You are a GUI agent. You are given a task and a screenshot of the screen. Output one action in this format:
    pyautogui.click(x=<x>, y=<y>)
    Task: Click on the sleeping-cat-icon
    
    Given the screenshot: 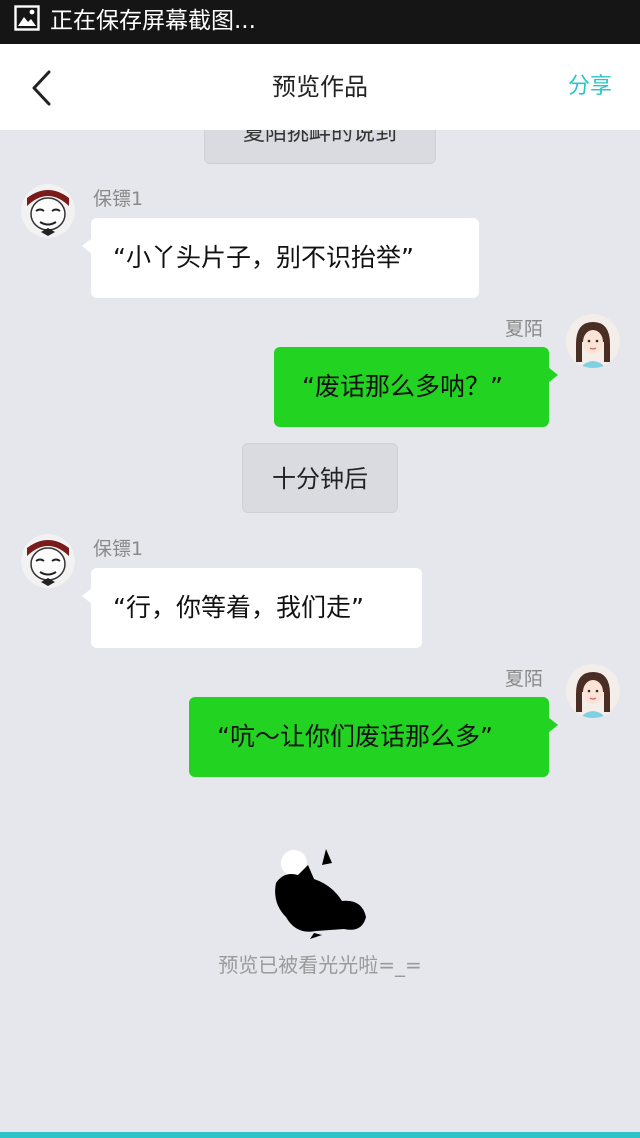 What is the action you would take?
    pyautogui.click(x=320, y=894)
    